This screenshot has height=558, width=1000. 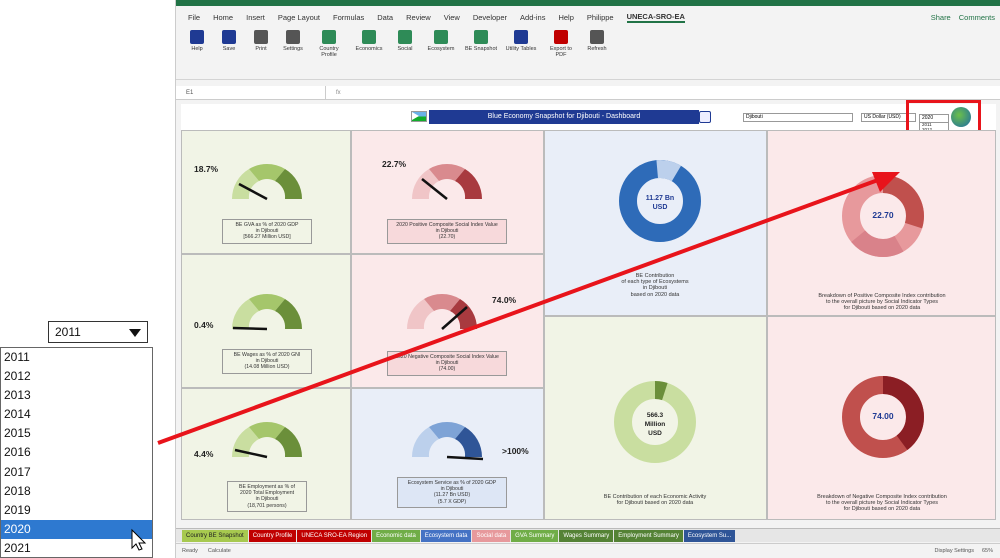 I want to click on sheet-tab: Country Profile, so click(x=272, y=535).